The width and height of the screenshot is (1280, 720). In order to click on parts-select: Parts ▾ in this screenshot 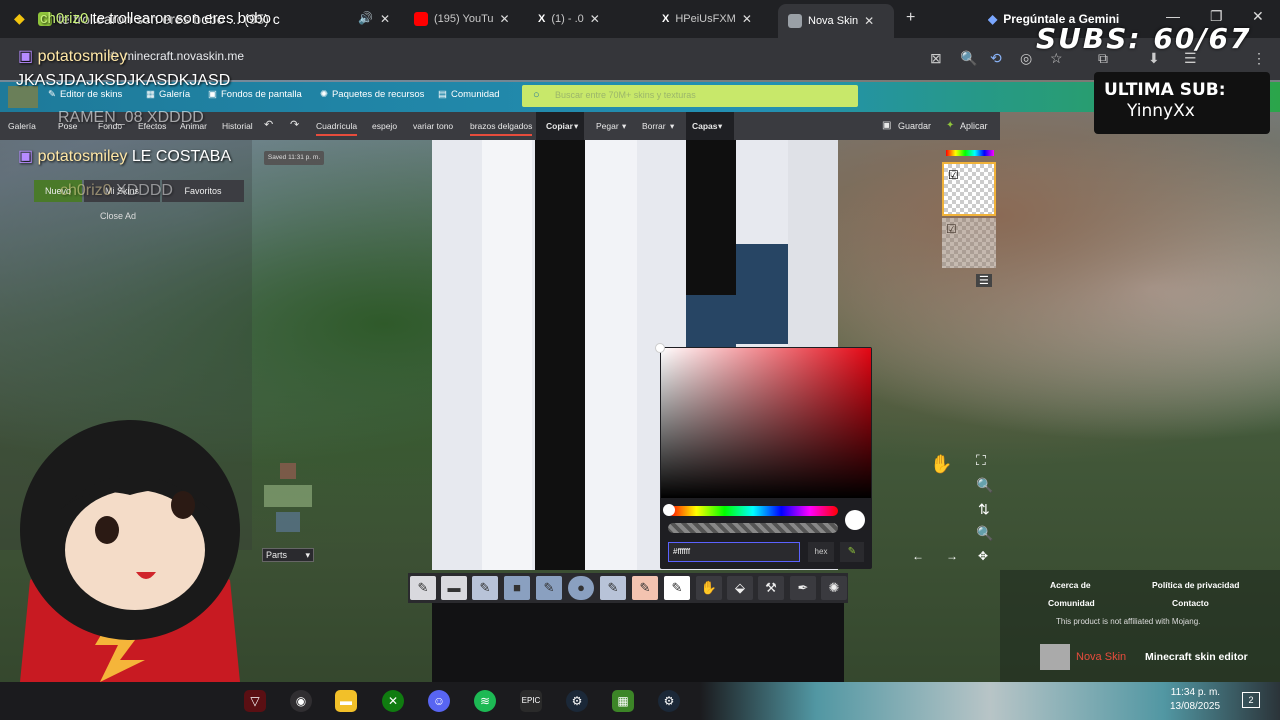, I will do `click(288, 555)`.